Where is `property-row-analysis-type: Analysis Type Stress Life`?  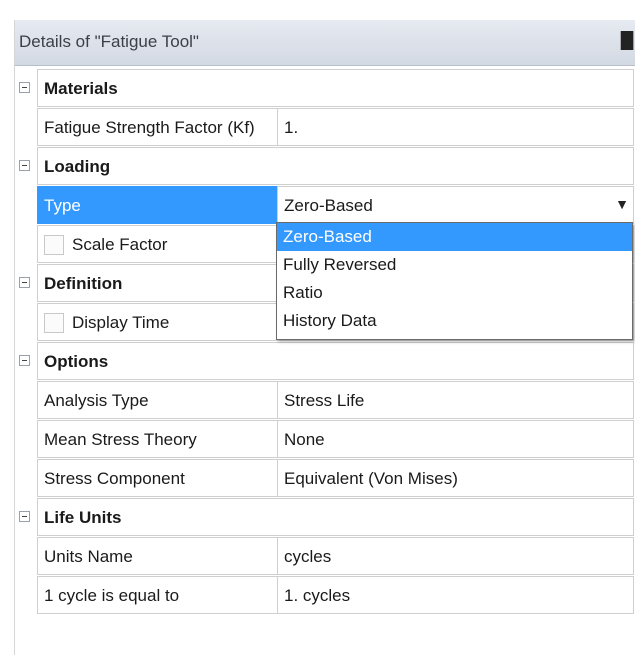
property-row-analysis-type: Analysis Type Stress Life is located at coordinates (325, 400).